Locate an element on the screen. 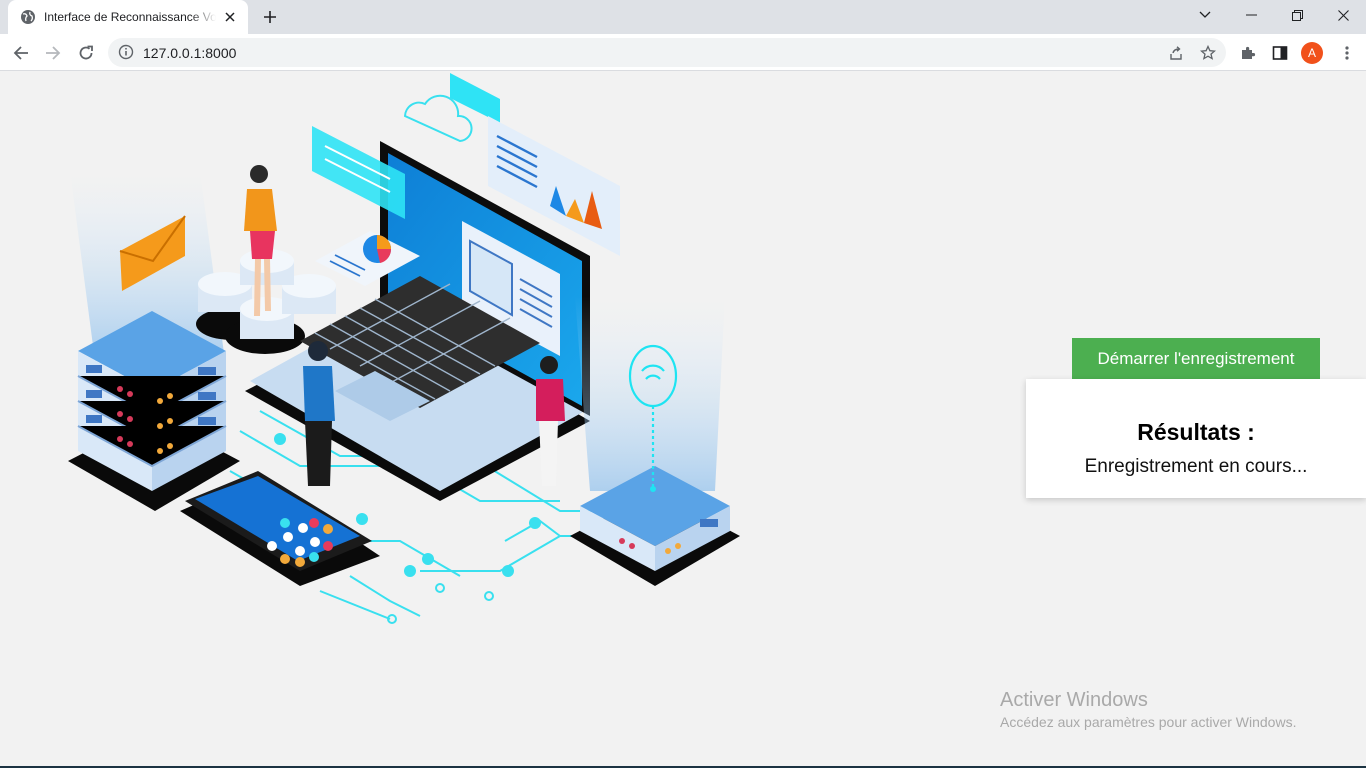 Image resolution: width=1366 pixels, height=768 pixels. results-title: Résultats : is located at coordinates (1196, 432).